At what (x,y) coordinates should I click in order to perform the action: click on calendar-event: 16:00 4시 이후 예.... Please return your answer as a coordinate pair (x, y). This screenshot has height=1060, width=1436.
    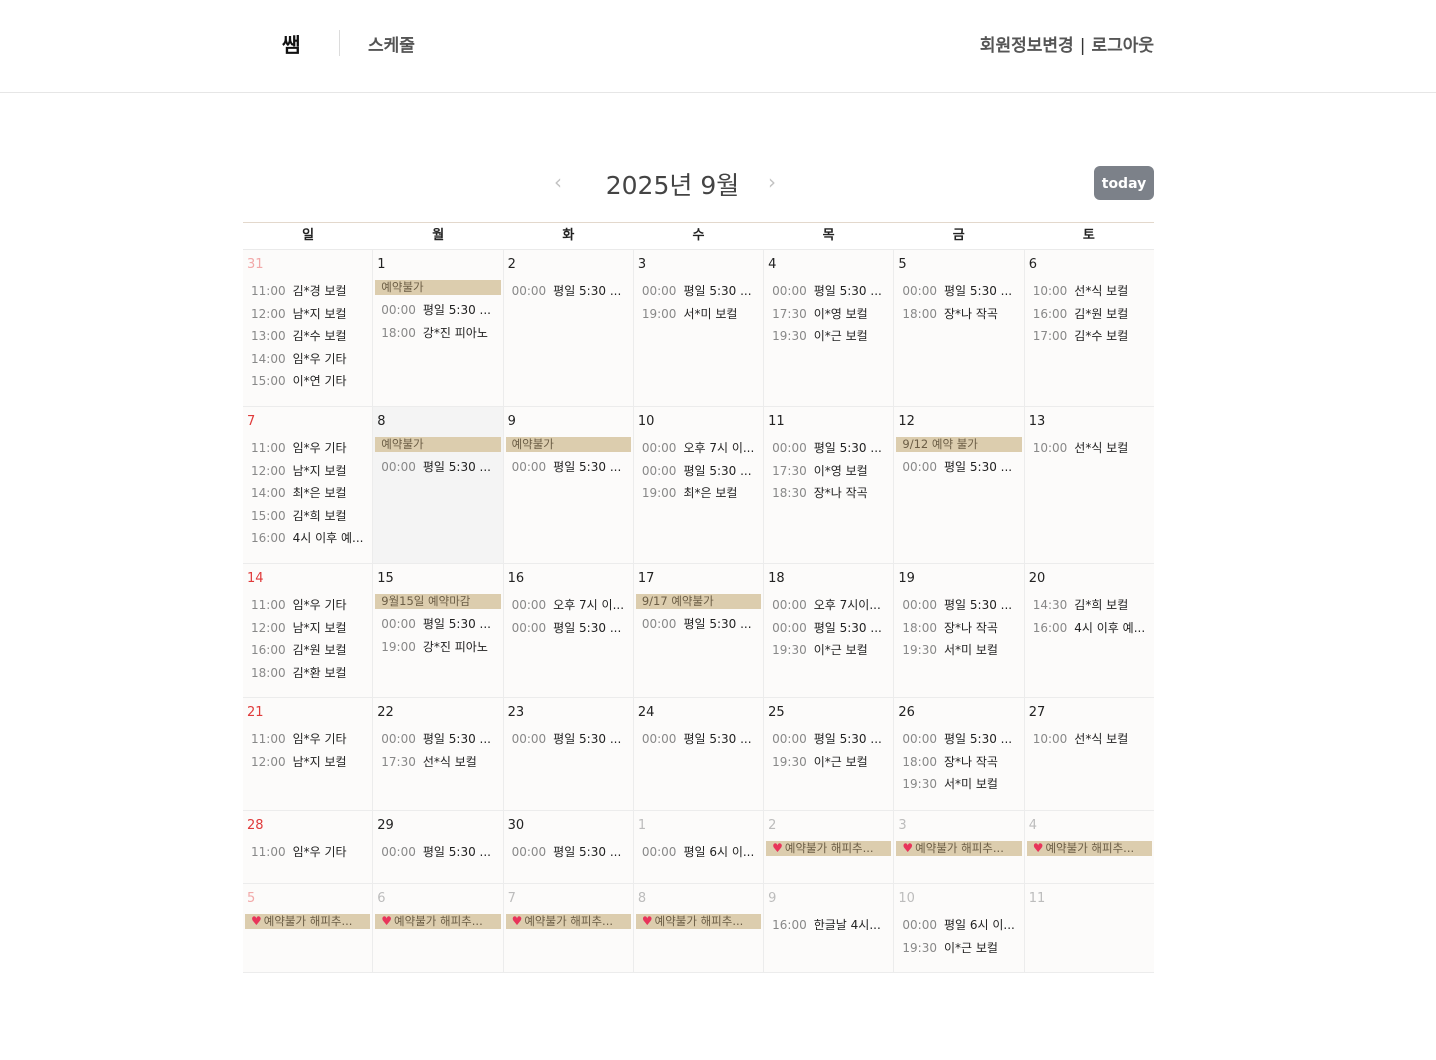
    Looking at the image, I should click on (1089, 628).